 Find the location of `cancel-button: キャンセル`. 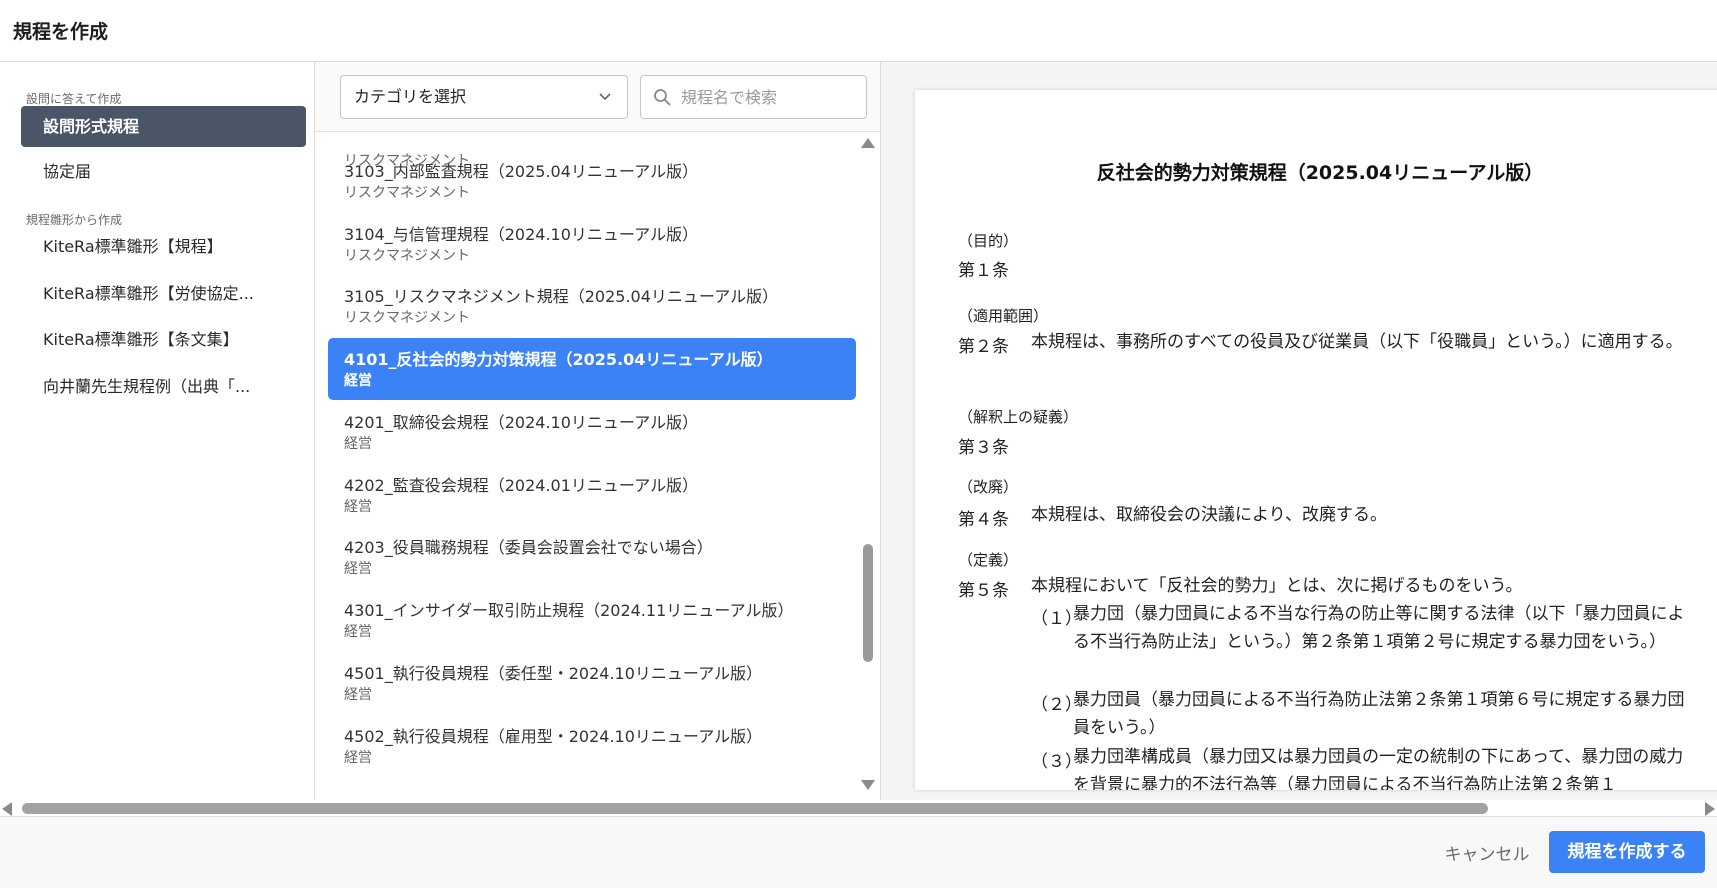

cancel-button: キャンセル is located at coordinates (1487, 855).